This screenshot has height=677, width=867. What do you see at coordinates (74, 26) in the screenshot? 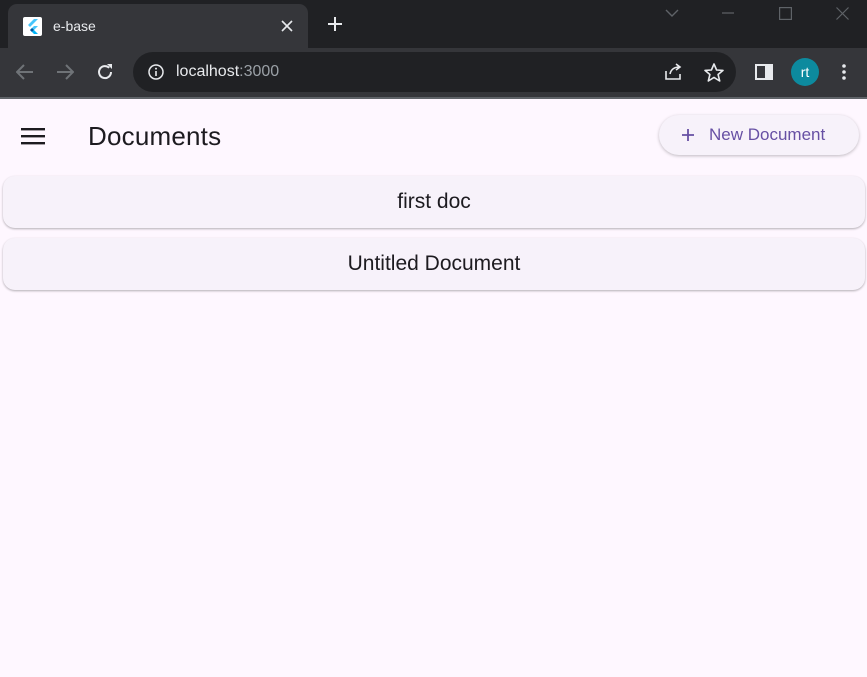
I see `tab-title: e-base` at bounding box center [74, 26].